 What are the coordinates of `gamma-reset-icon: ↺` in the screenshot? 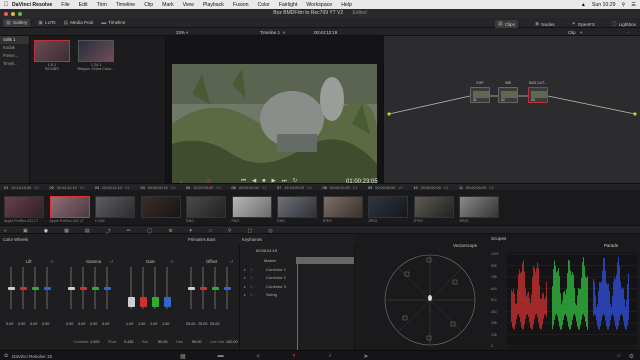 It's located at (112, 261).